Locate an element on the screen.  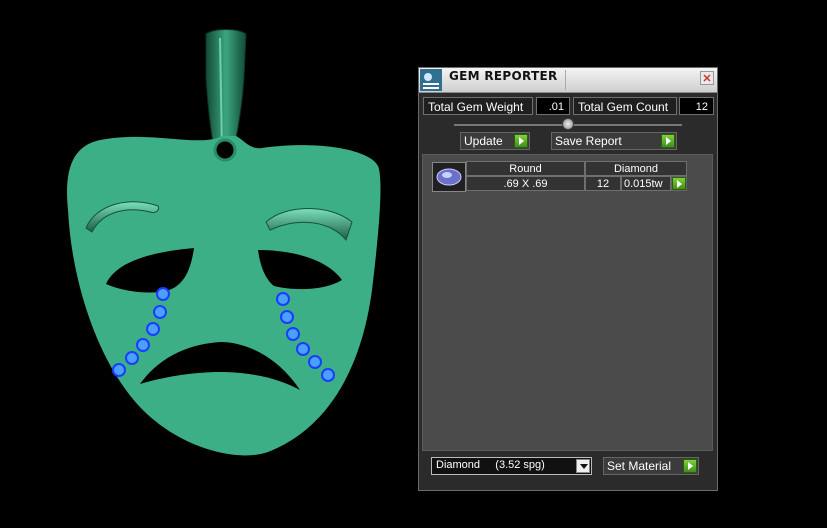
round-gem-thumbnail is located at coordinates (449, 177).